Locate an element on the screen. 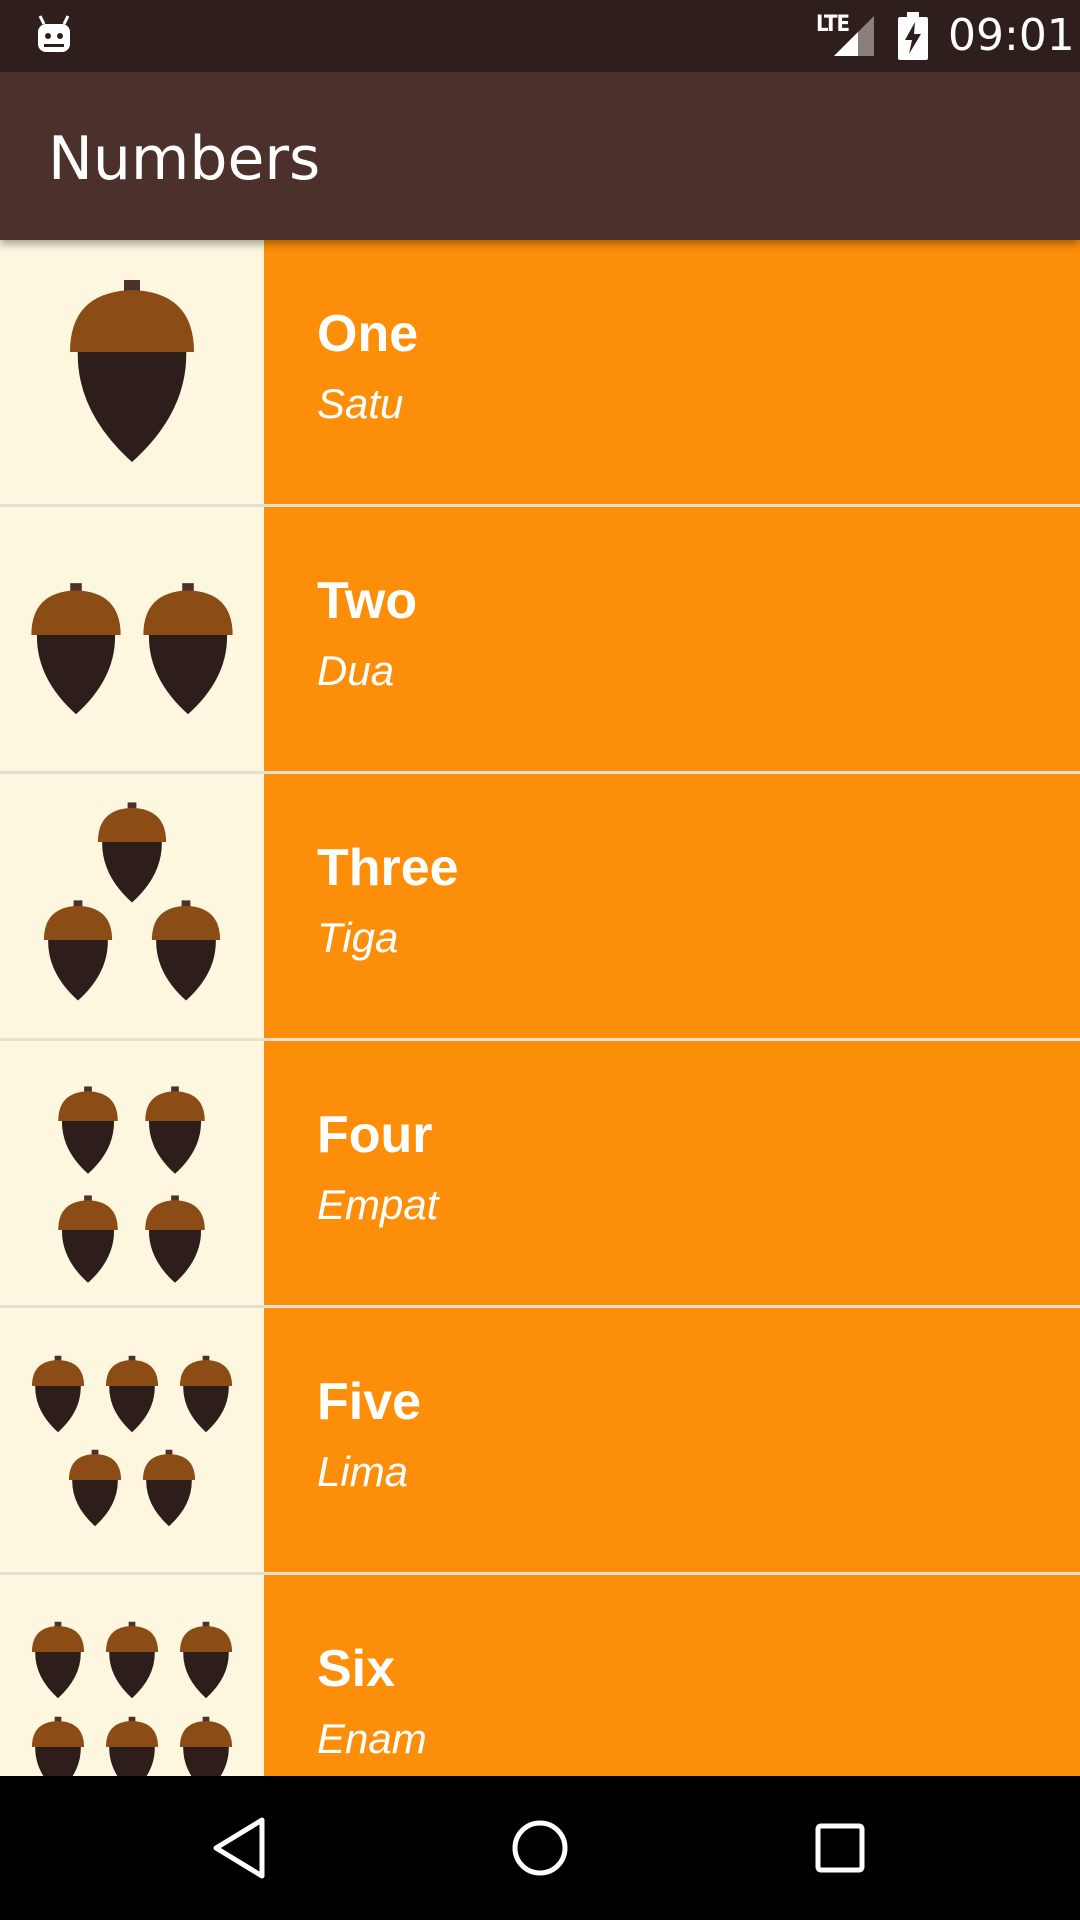 Image resolution: width=1080 pixels, height=1920 pixels. android-notification-icon is located at coordinates (54, 33).